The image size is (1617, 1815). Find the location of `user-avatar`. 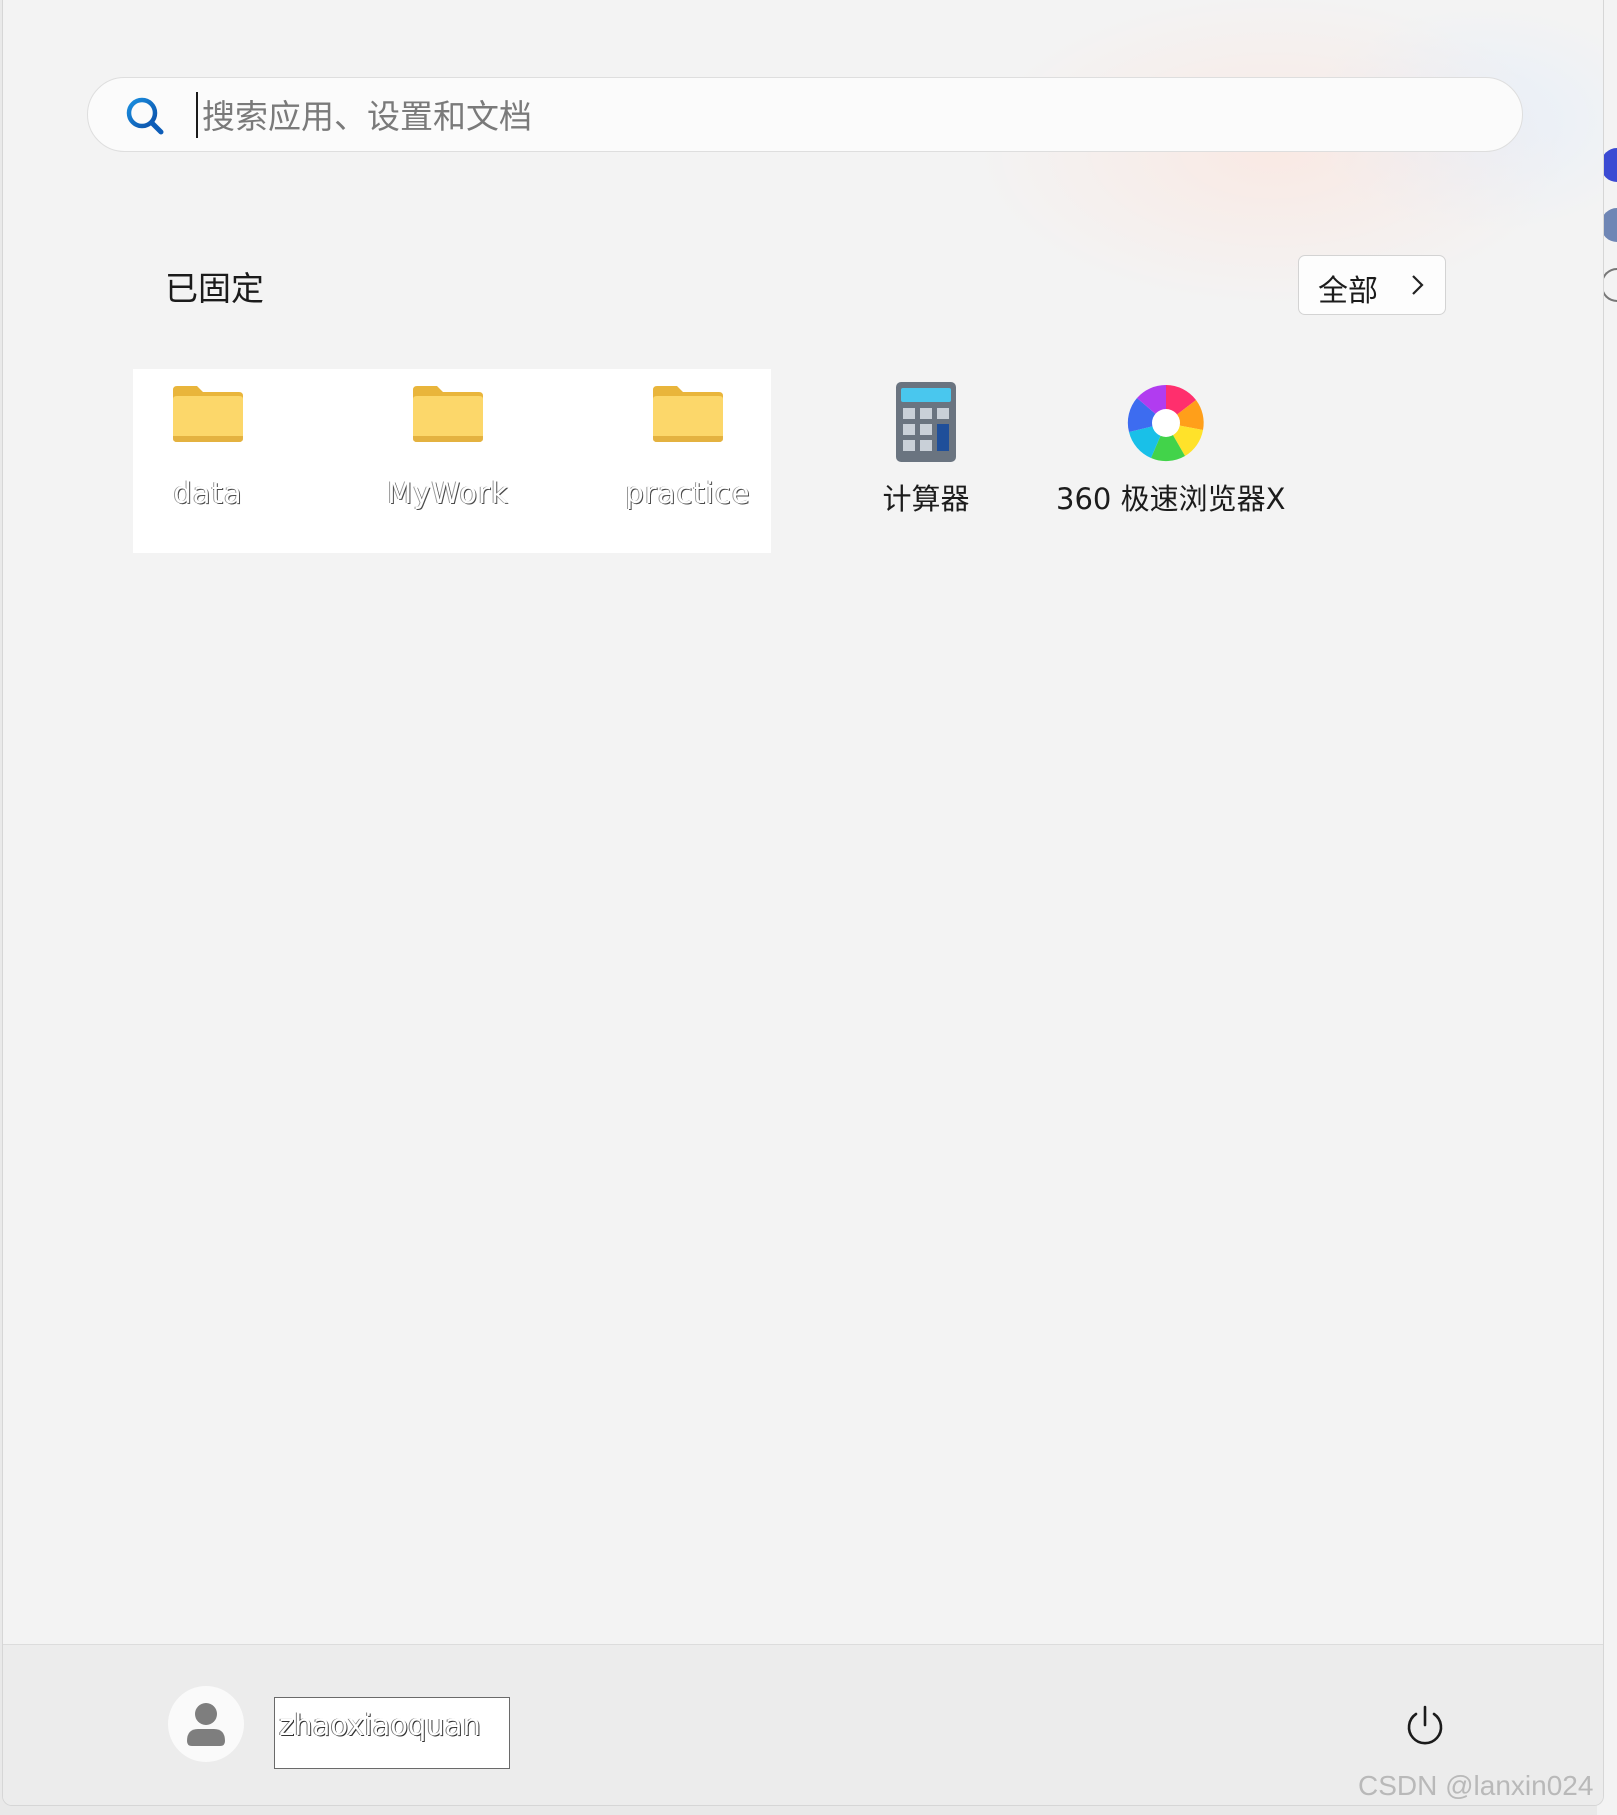

user-avatar is located at coordinates (206, 1724).